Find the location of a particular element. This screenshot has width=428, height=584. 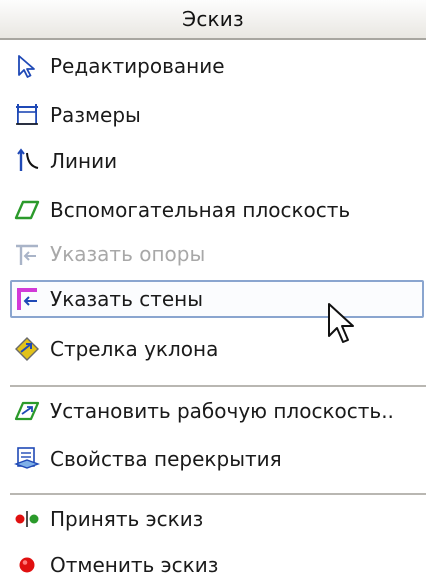

menu-item-label: Размеры is located at coordinates (95, 115).